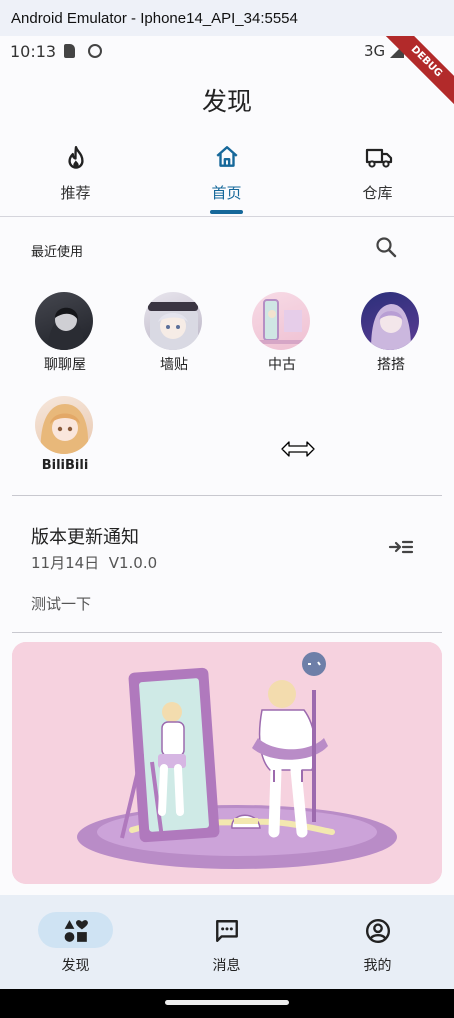 The height and width of the screenshot is (1018, 454). What do you see at coordinates (377, 966) in the screenshot?
I see `nav-label: 我的` at bounding box center [377, 966].